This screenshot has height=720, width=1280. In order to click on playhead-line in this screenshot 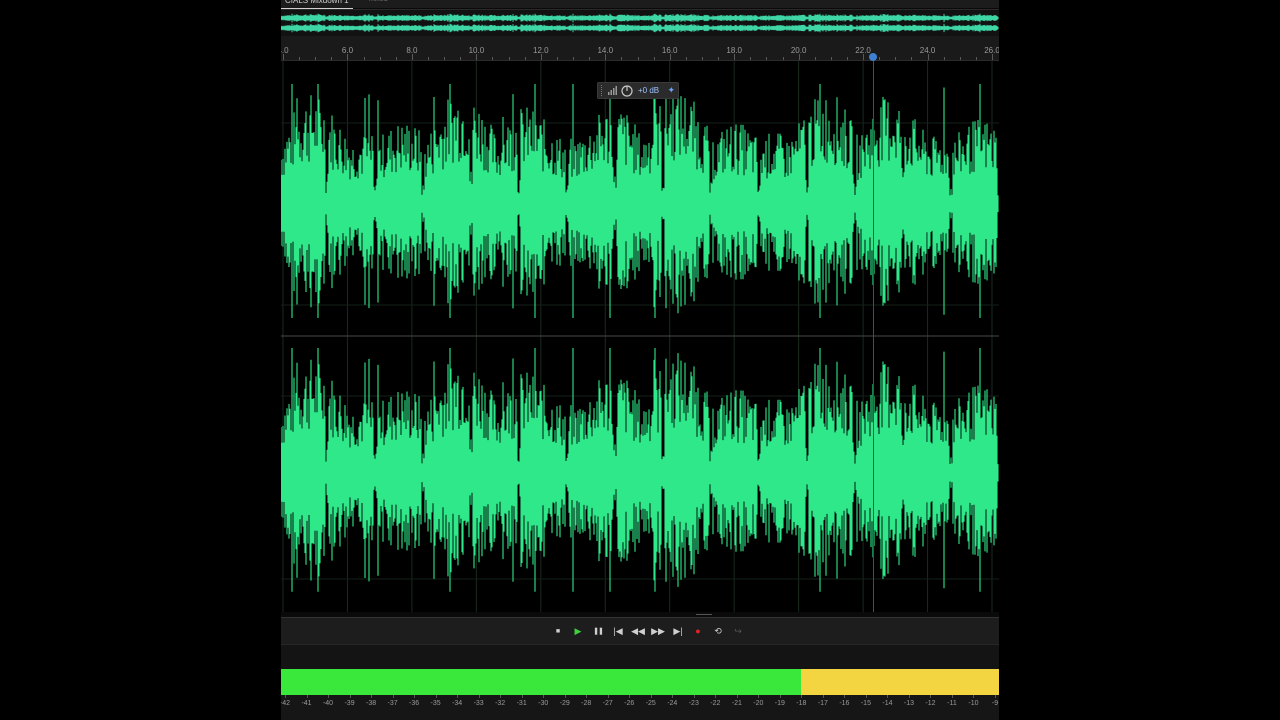, I will do `click(873, 336)`.